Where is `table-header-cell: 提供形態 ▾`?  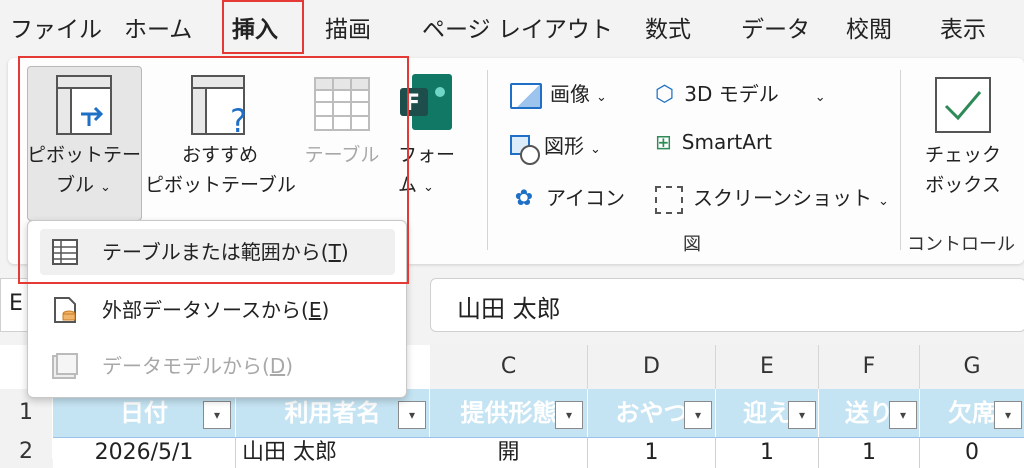
table-header-cell: 提供形態 ▾ is located at coordinates (509, 413).